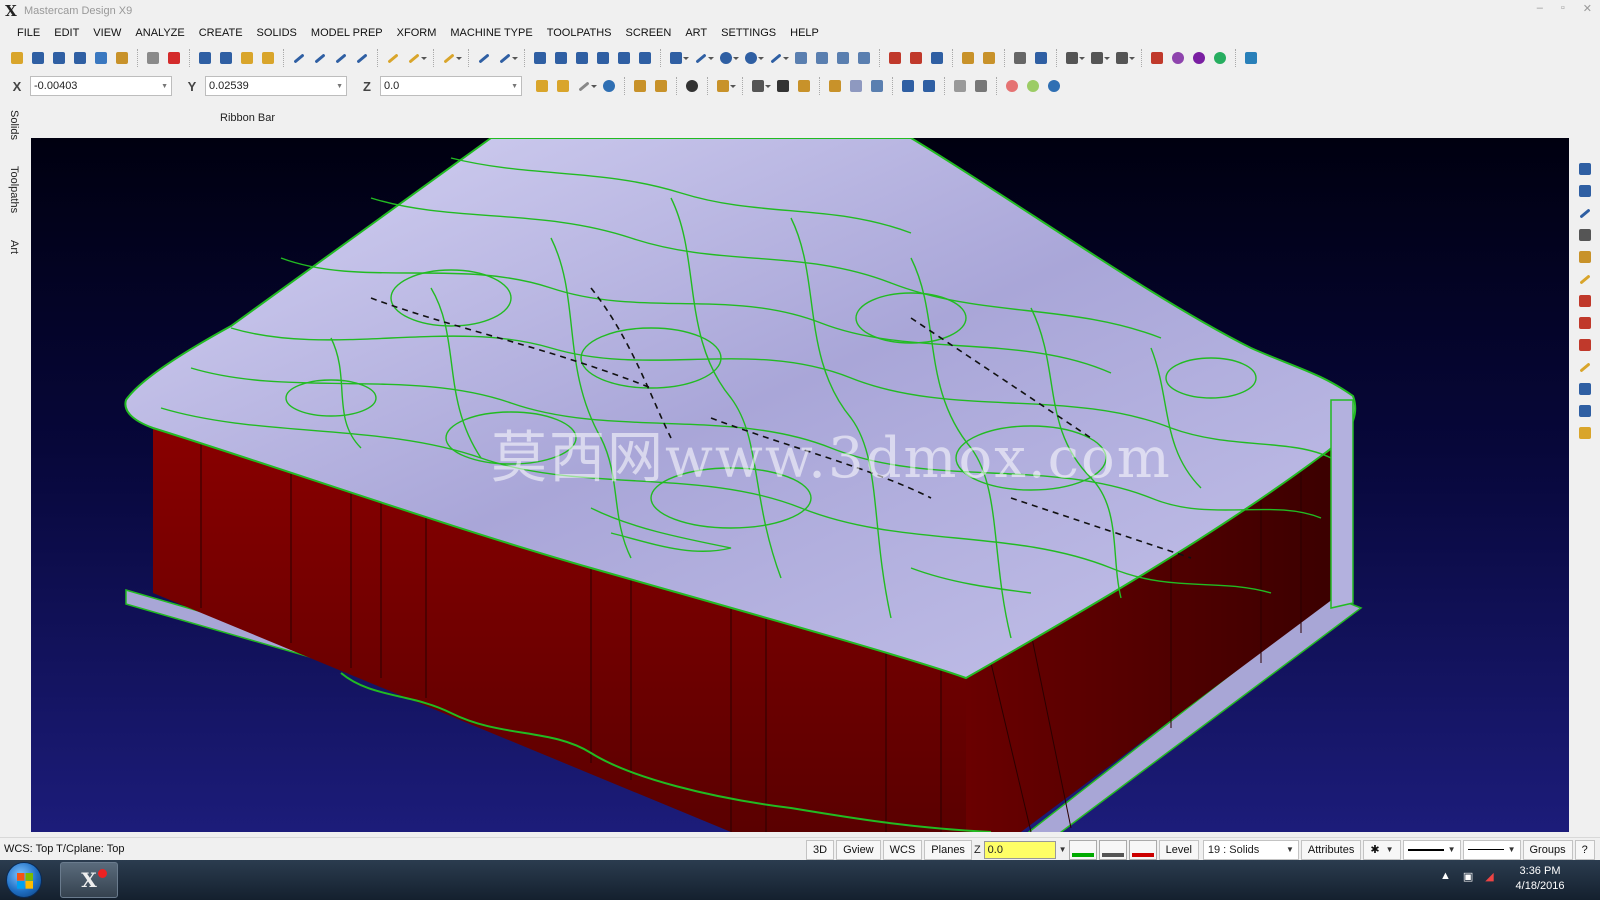  I want to click on menu-file: FILE, so click(28, 33).